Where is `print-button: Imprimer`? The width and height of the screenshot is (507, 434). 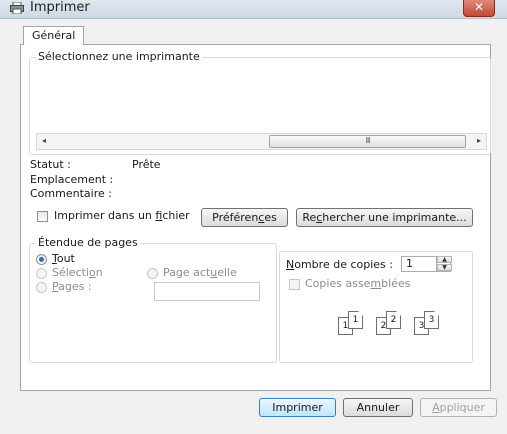 print-button: Imprimer is located at coordinates (297, 407).